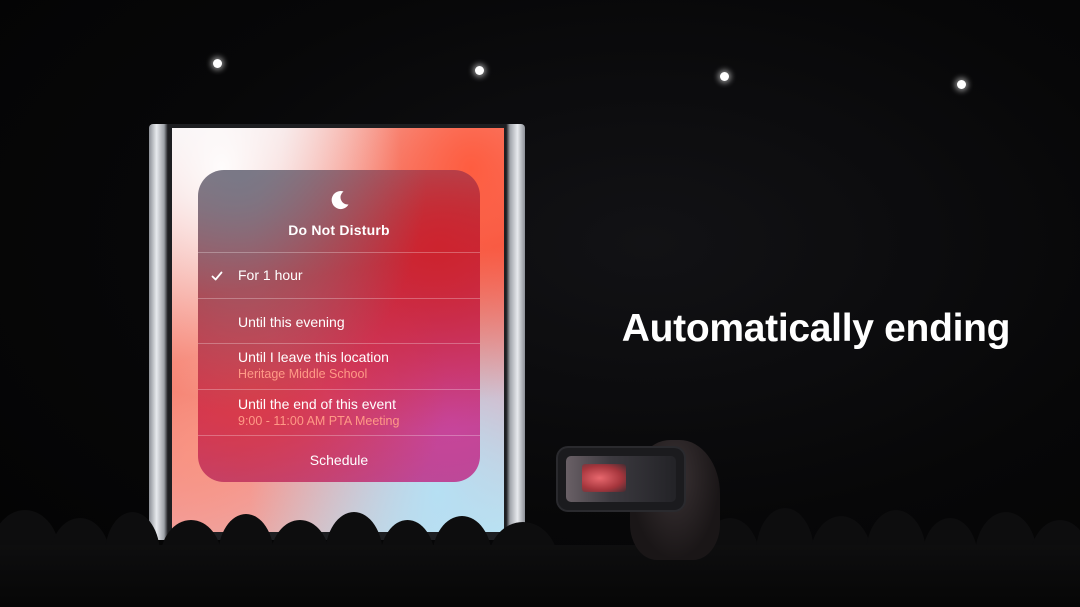 This screenshot has height=607, width=1080. Describe the element at coordinates (816, 328) in the screenshot. I see `slide-headline: Automatically ending` at that location.